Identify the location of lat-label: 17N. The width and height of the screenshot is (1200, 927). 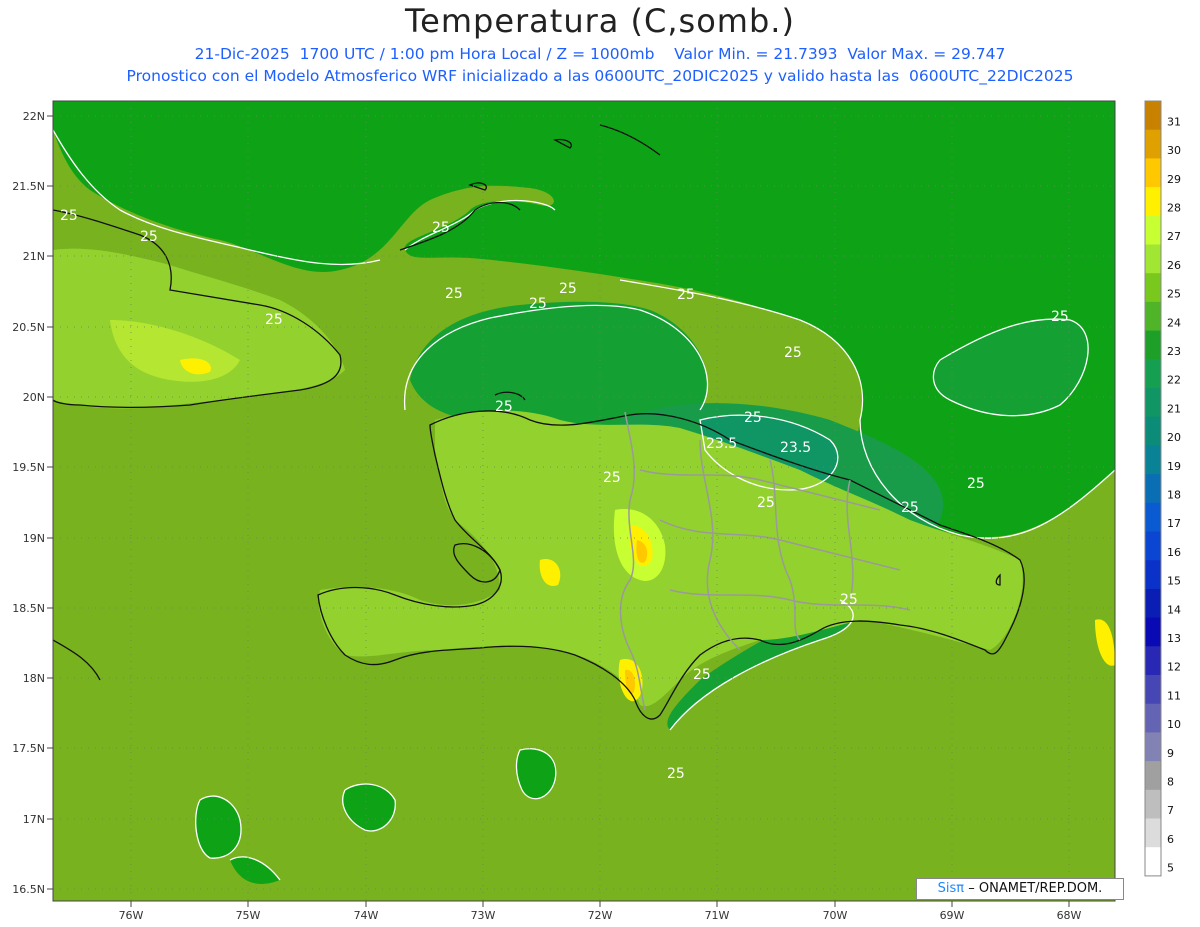
(34, 819).